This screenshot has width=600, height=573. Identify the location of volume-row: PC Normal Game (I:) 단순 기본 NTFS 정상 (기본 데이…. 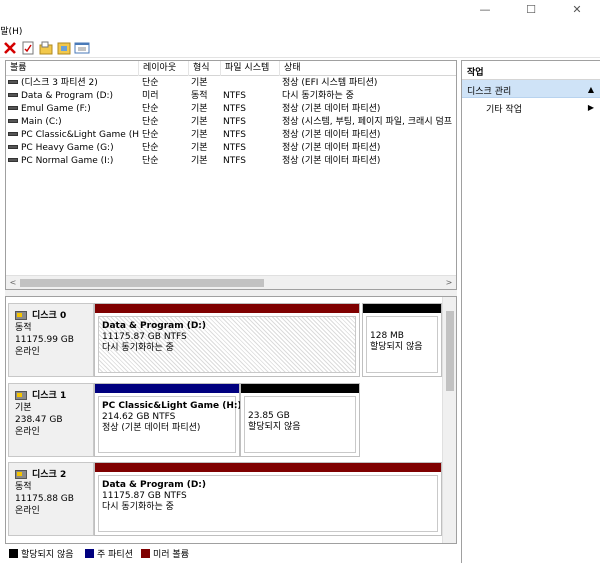
(231, 161).